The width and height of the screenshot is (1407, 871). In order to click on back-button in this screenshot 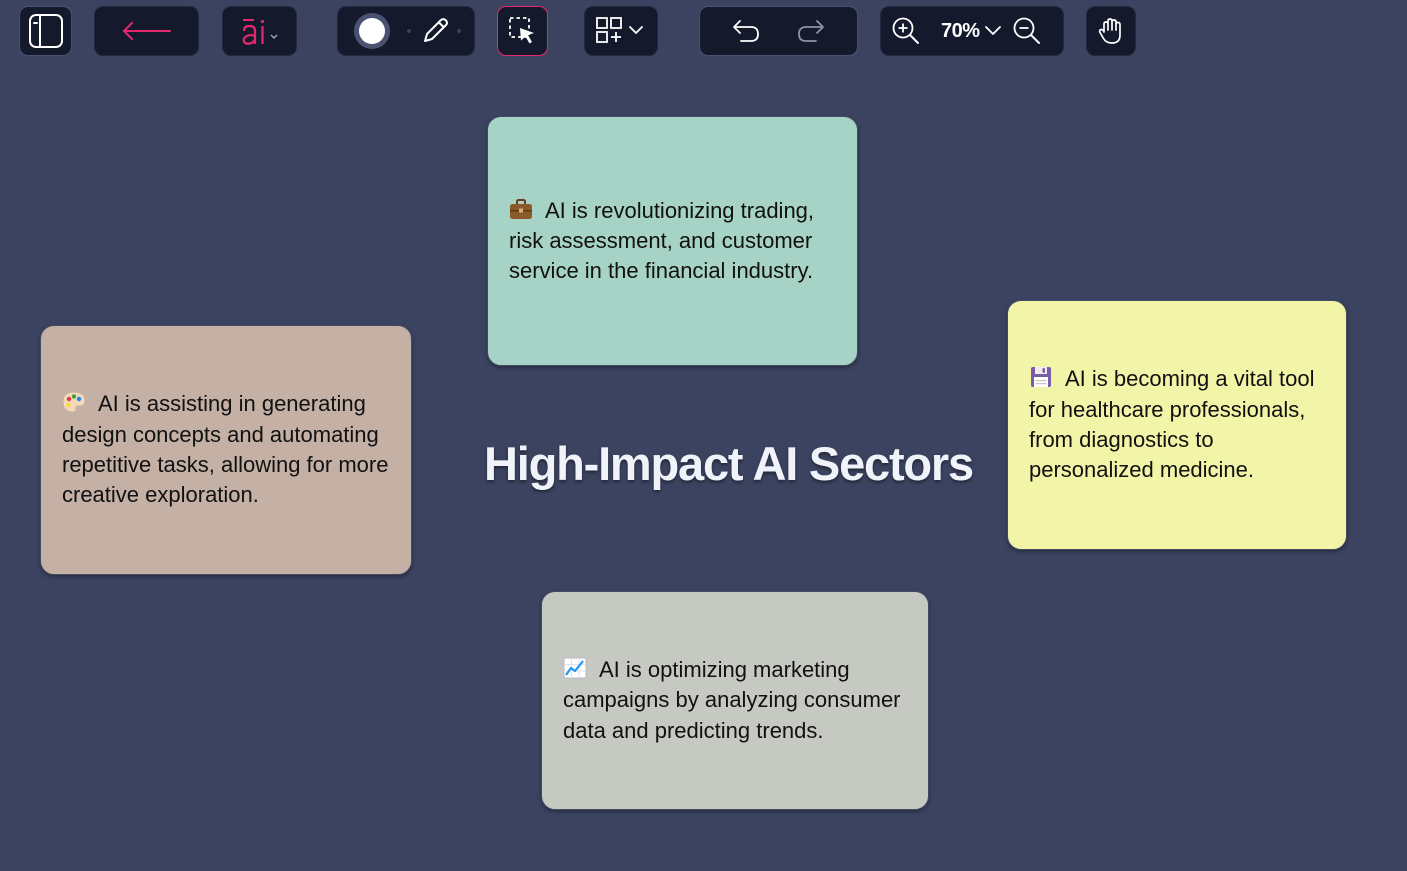, I will do `click(146, 31)`.